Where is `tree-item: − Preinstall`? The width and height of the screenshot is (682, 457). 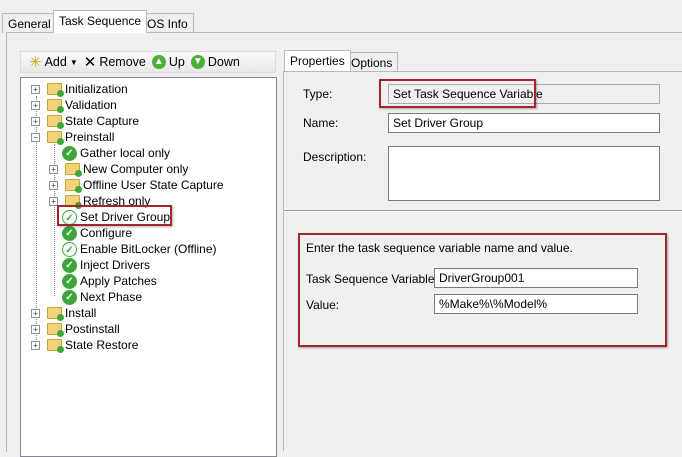
tree-item: − Preinstall is located at coordinates (72, 137).